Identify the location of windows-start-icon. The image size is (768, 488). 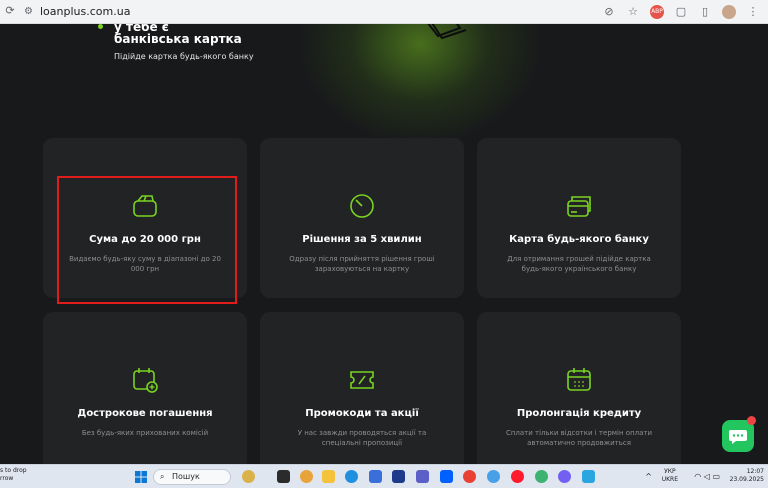
(141, 477).